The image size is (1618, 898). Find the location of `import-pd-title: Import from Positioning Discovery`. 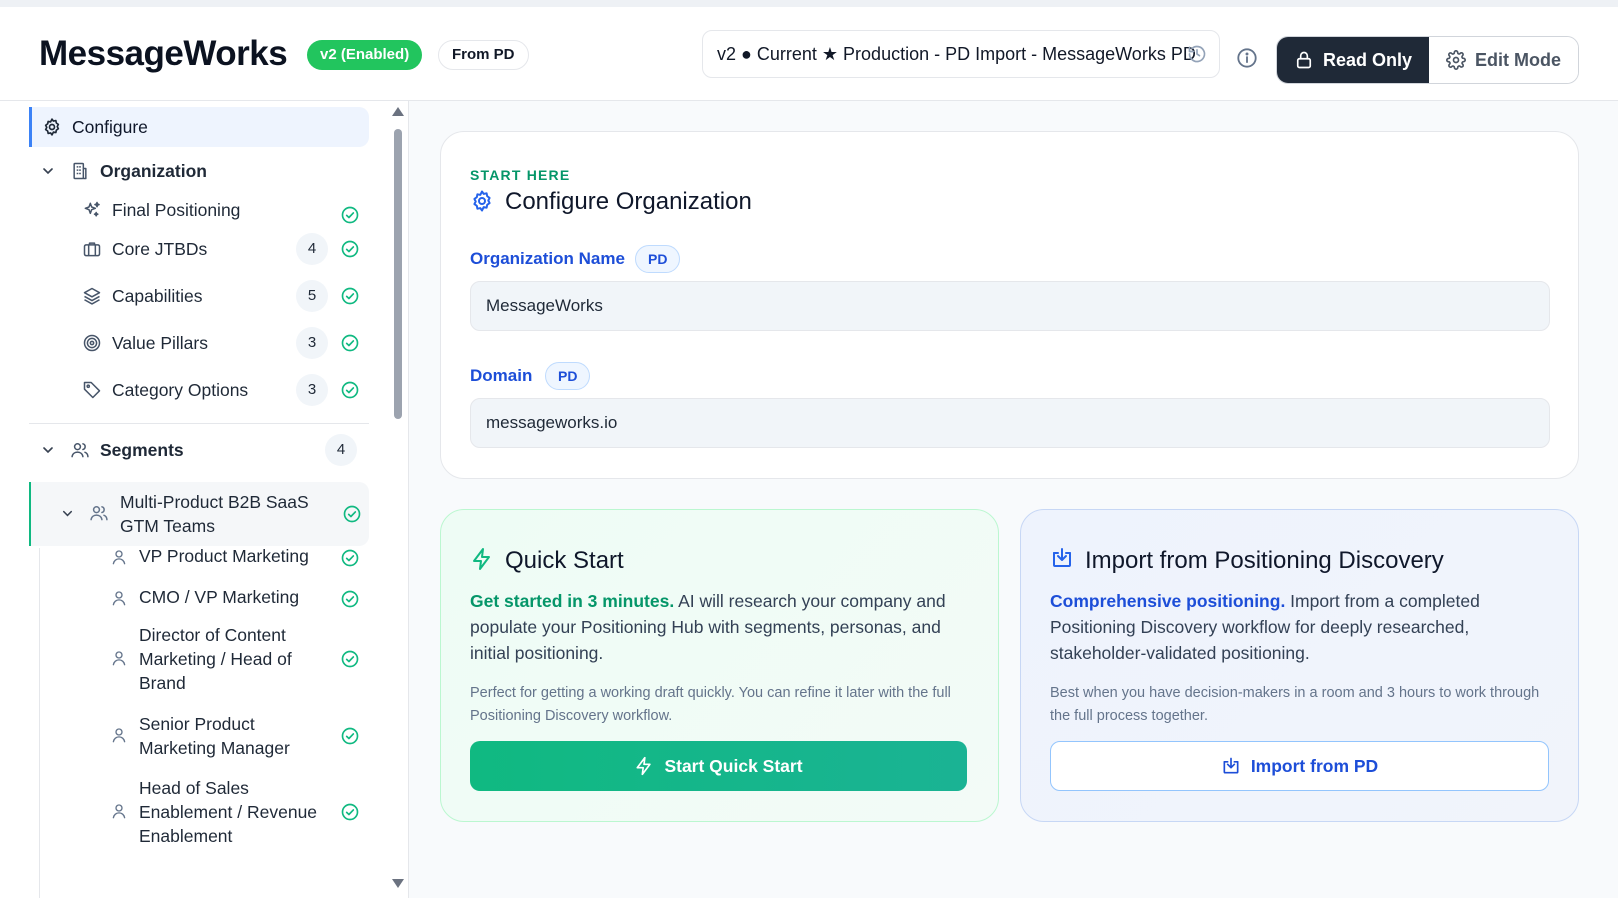

import-pd-title: Import from Positioning Discovery is located at coordinates (1264, 560).